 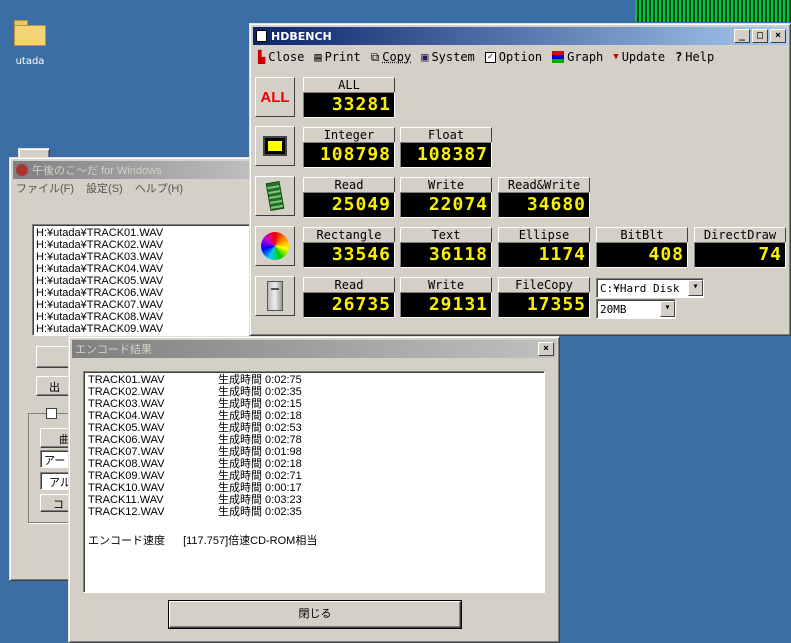 What do you see at coordinates (577, 57) in the screenshot?
I see `toolbar-graph: Graph` at bounding box center [577, 57].